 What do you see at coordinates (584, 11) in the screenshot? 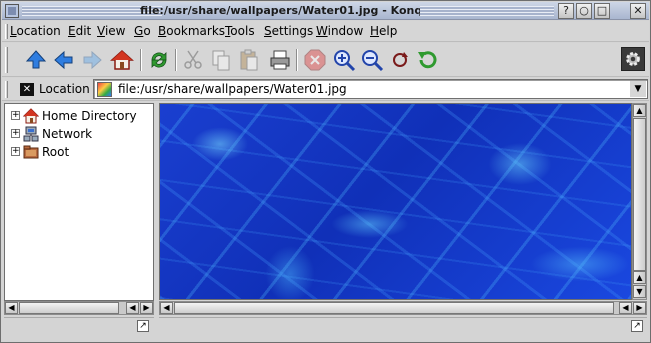
I see `minimize-button: ○` at bounding box center [584, 11].